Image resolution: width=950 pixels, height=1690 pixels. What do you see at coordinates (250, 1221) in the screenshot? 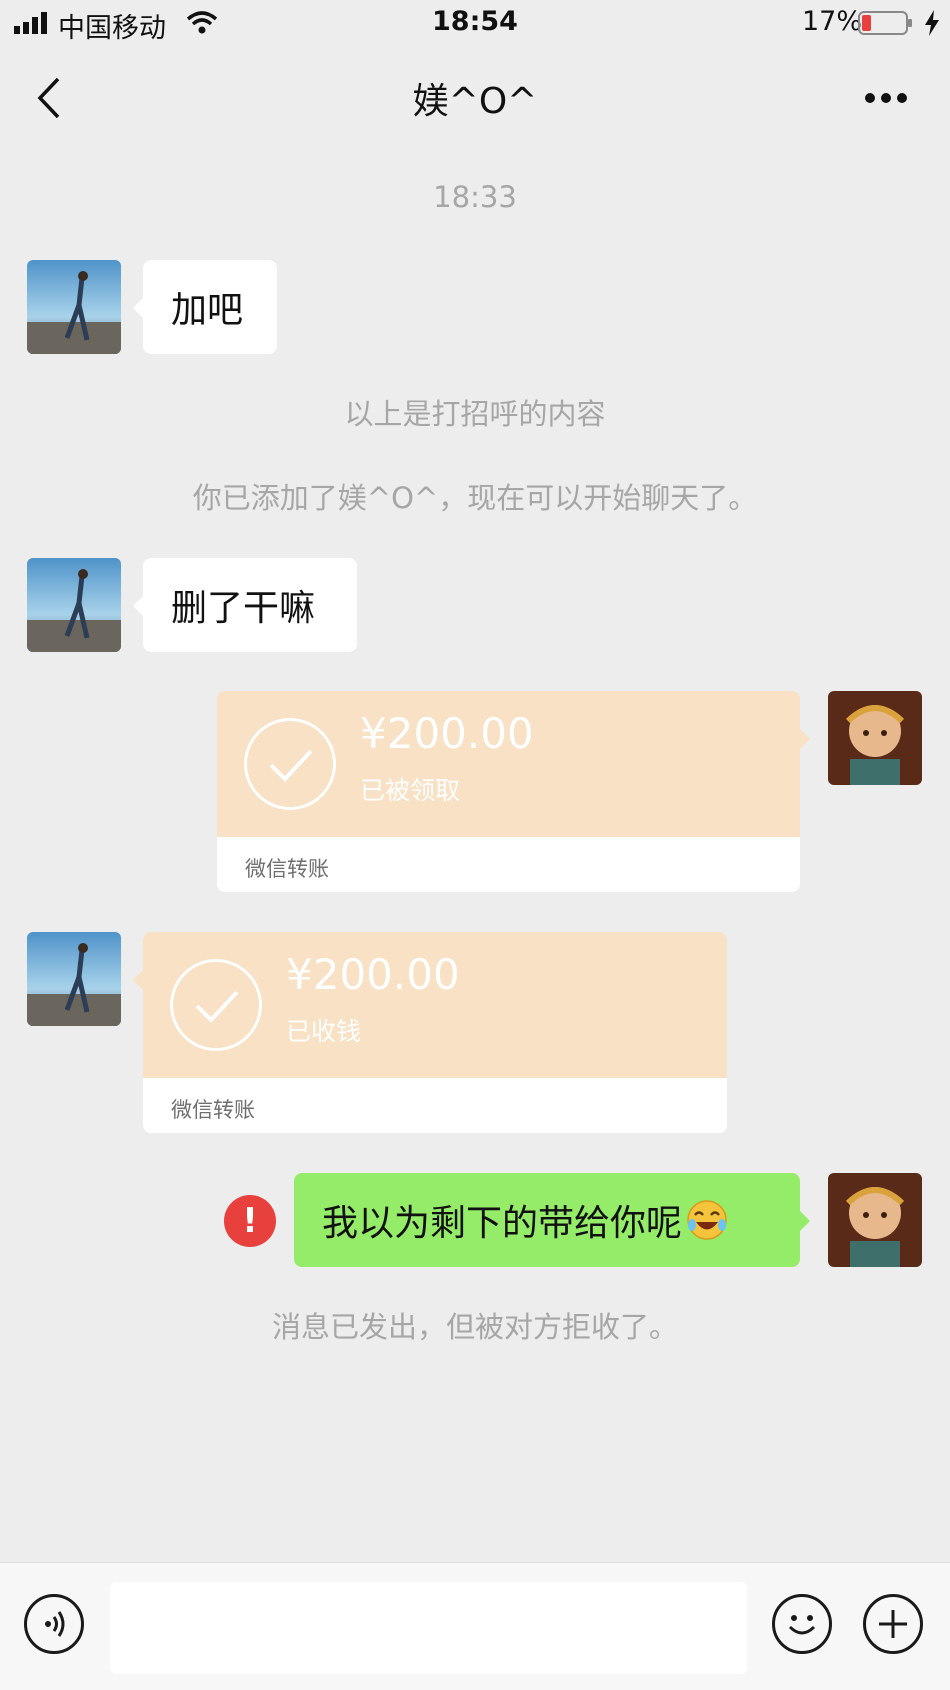
I see `error-icon: !` at bounding box center [250, 1221].